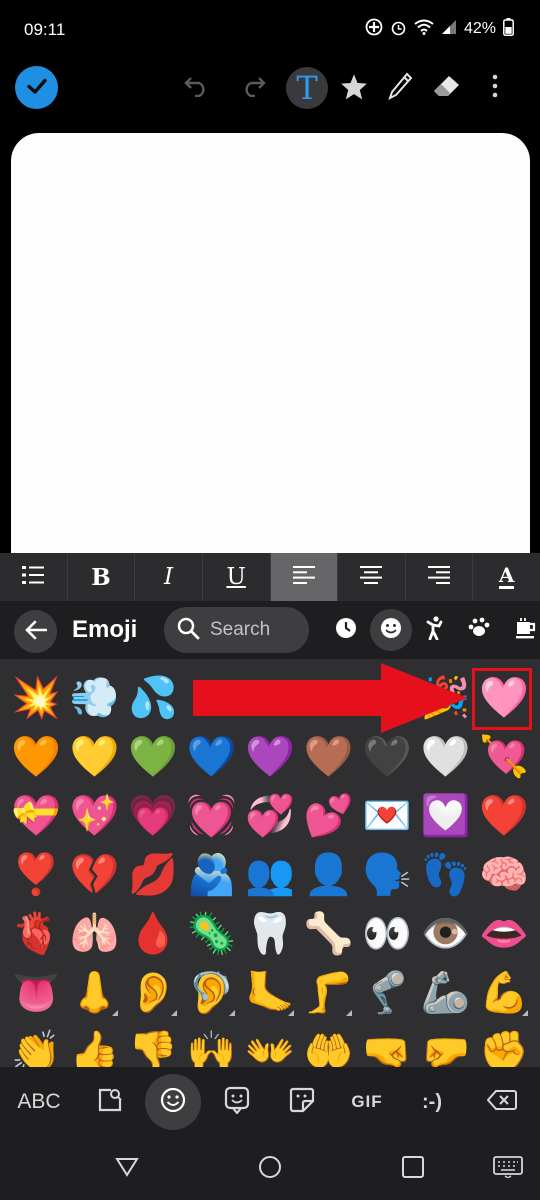 Image resolution: width=540 pixels, height=1200 pixels. I want to click on gif-button: GIF, so click(367, 1102).